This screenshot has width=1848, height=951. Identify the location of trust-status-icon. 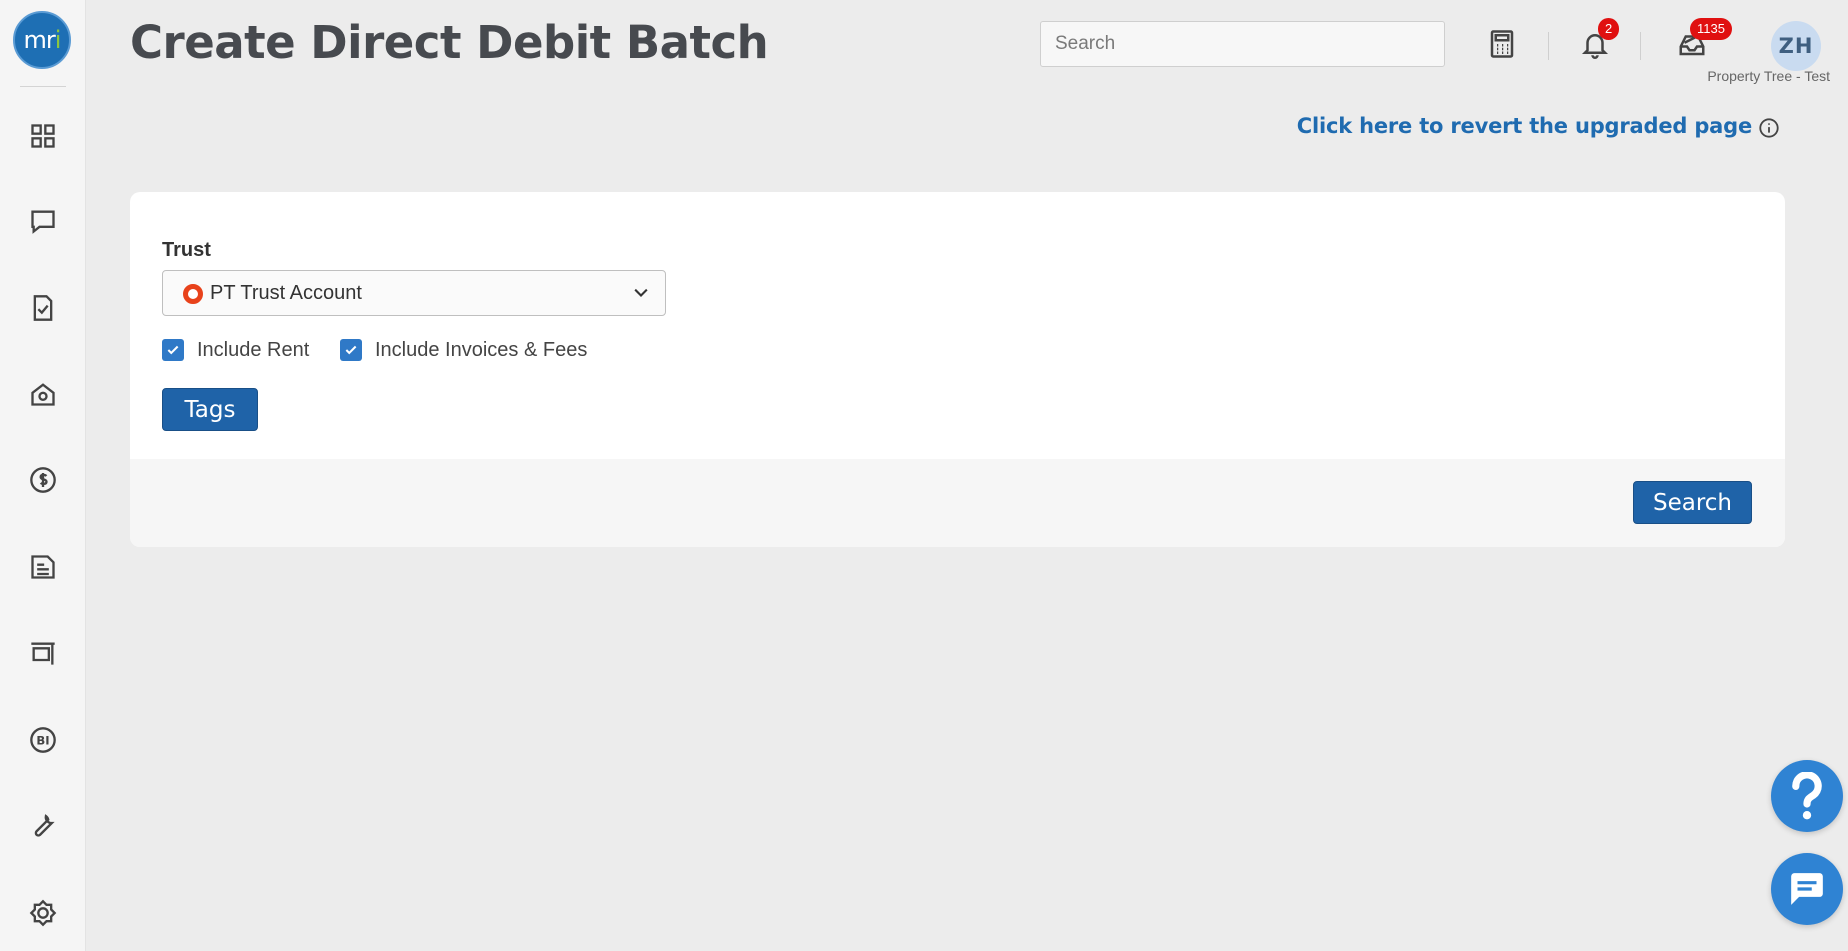
(193, 294).